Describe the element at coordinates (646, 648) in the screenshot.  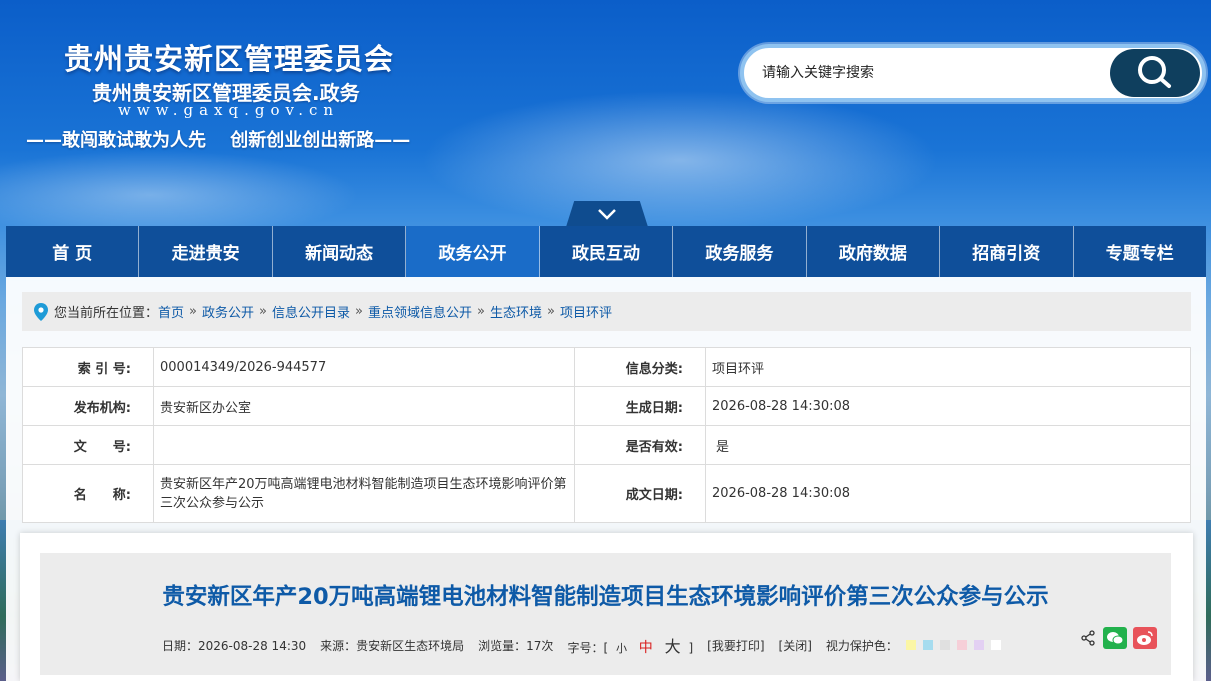
I see `font-size-medium: 中` at that location.